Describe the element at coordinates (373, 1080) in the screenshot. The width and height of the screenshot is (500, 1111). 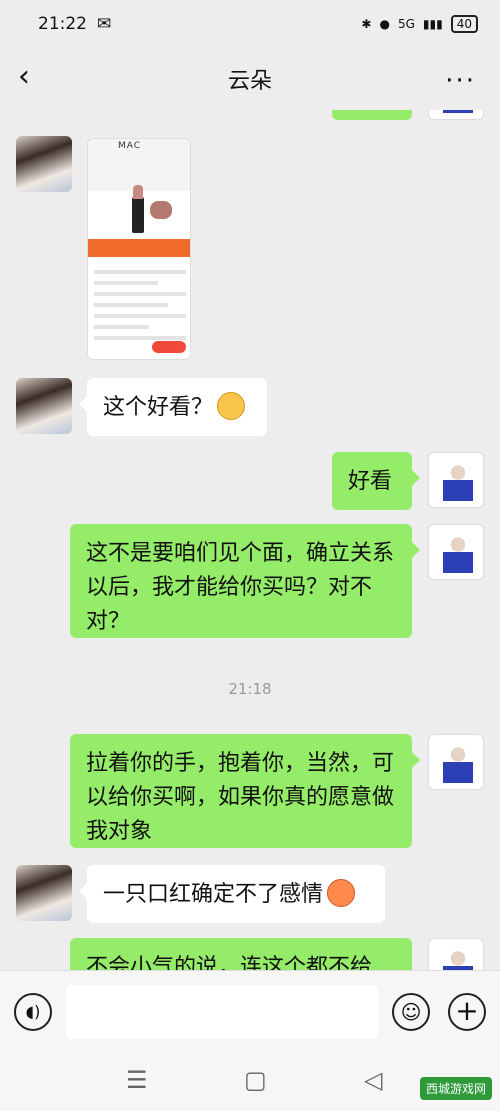
I see `back-nav-icon: ◁` at that location.